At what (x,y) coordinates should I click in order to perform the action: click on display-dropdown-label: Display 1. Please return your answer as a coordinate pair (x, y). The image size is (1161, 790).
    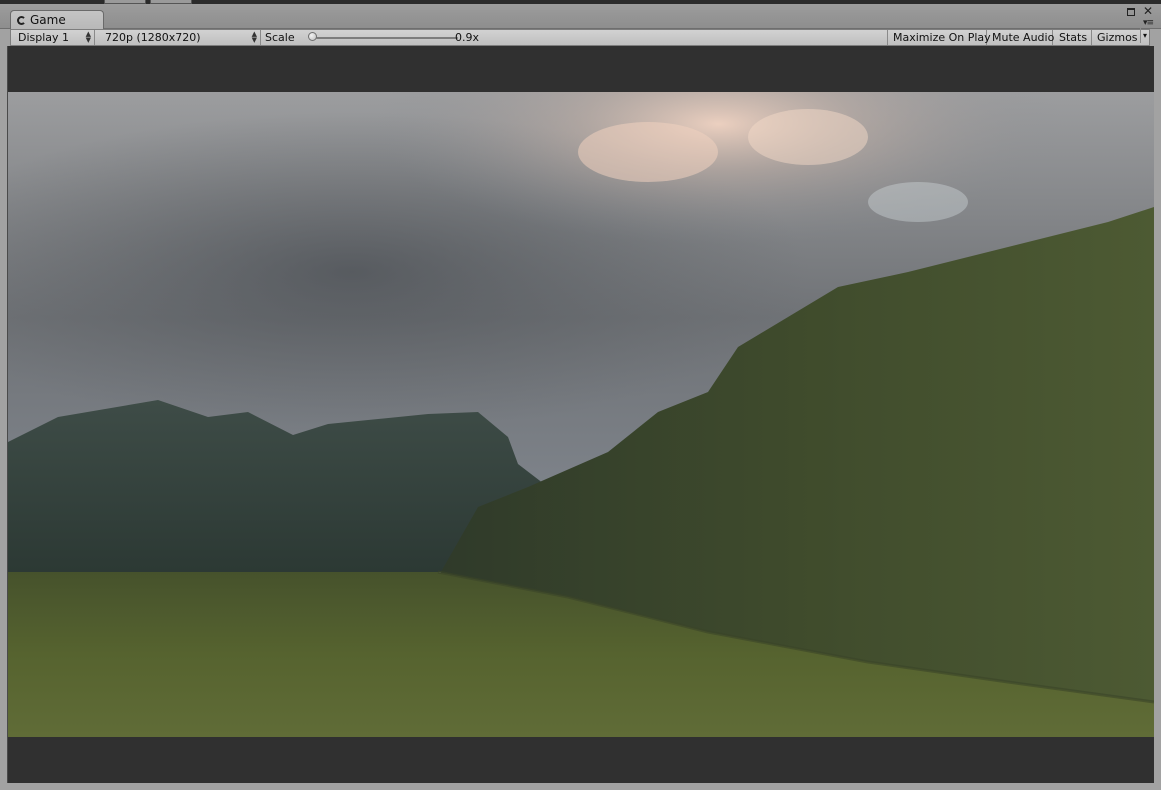
    Looking at the image, I should click on (44, 37).